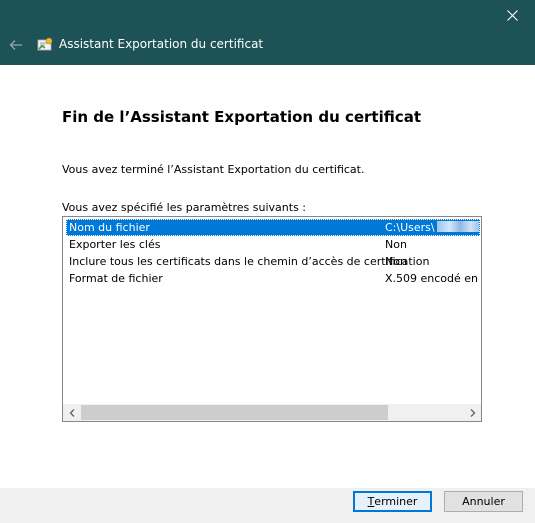  I want to click on scroll-left-button, so click(71, 412).